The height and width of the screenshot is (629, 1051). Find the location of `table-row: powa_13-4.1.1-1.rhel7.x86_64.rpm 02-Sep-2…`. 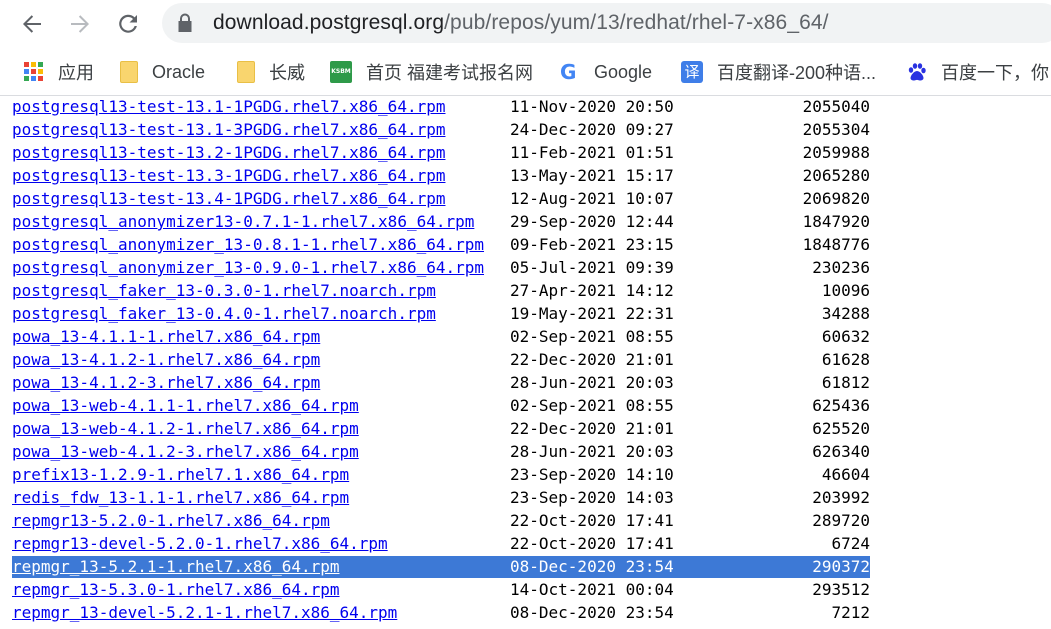

table-row: powa_13-4.1.1-1.rhel7.x86_64.rpm 02-Sep-2… is located at coordinates (525, 336).